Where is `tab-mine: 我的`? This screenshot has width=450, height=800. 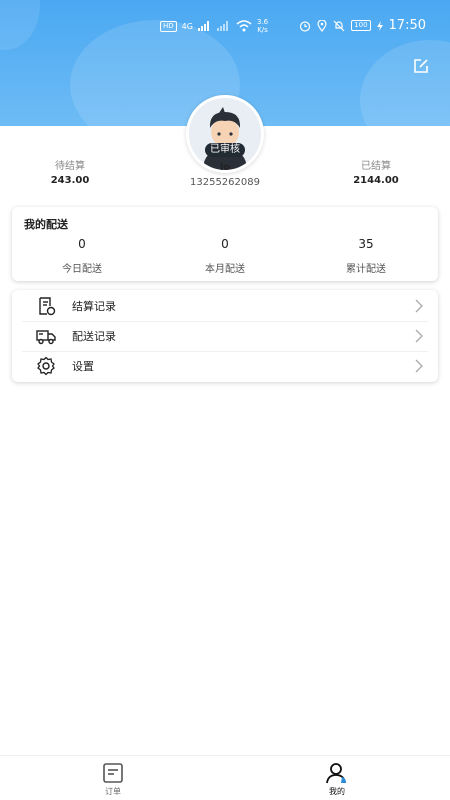 tab-mine: 我的 is located at coordinates (337, 779).